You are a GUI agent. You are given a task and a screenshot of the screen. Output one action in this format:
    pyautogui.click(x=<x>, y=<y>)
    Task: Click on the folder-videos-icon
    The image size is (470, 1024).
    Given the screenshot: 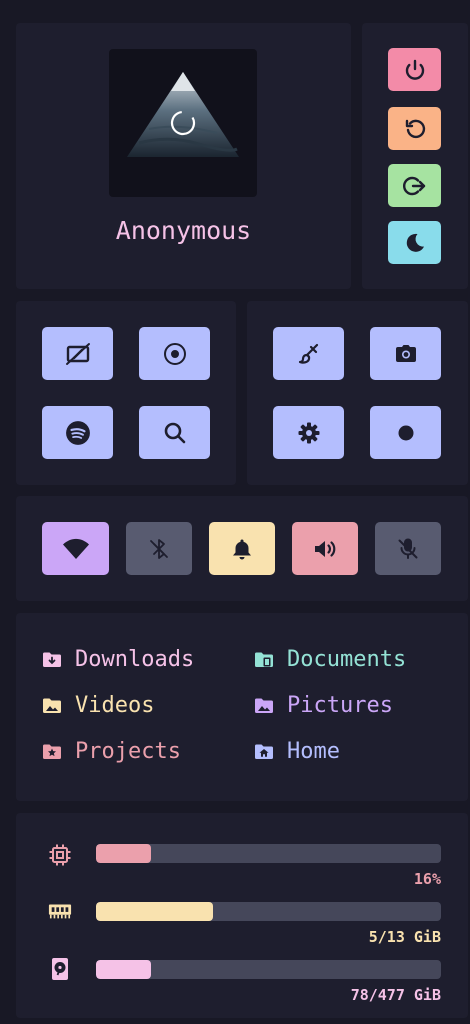 What is the action you would take?
    pyautogui.click(x=52, y=706)
    